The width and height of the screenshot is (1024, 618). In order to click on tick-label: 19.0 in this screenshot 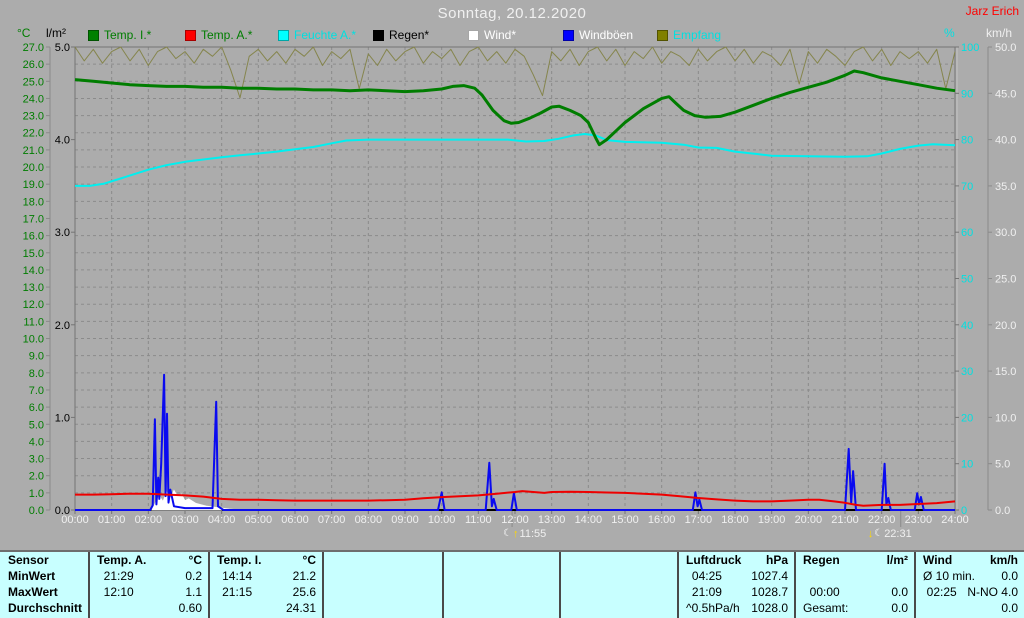, I will do `click(33, 185)`.